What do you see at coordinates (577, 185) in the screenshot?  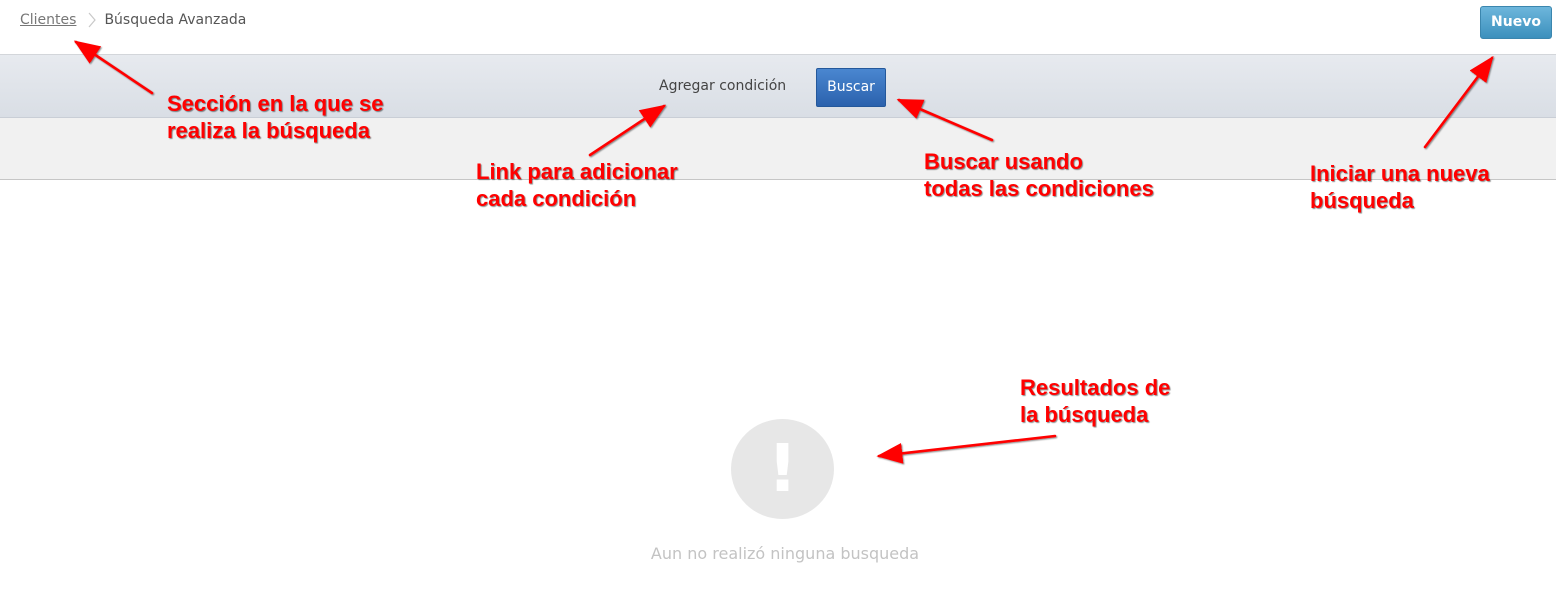 I see `annotation-add-link: Link para adicionar cada condición` at bounding box center [577, 185].